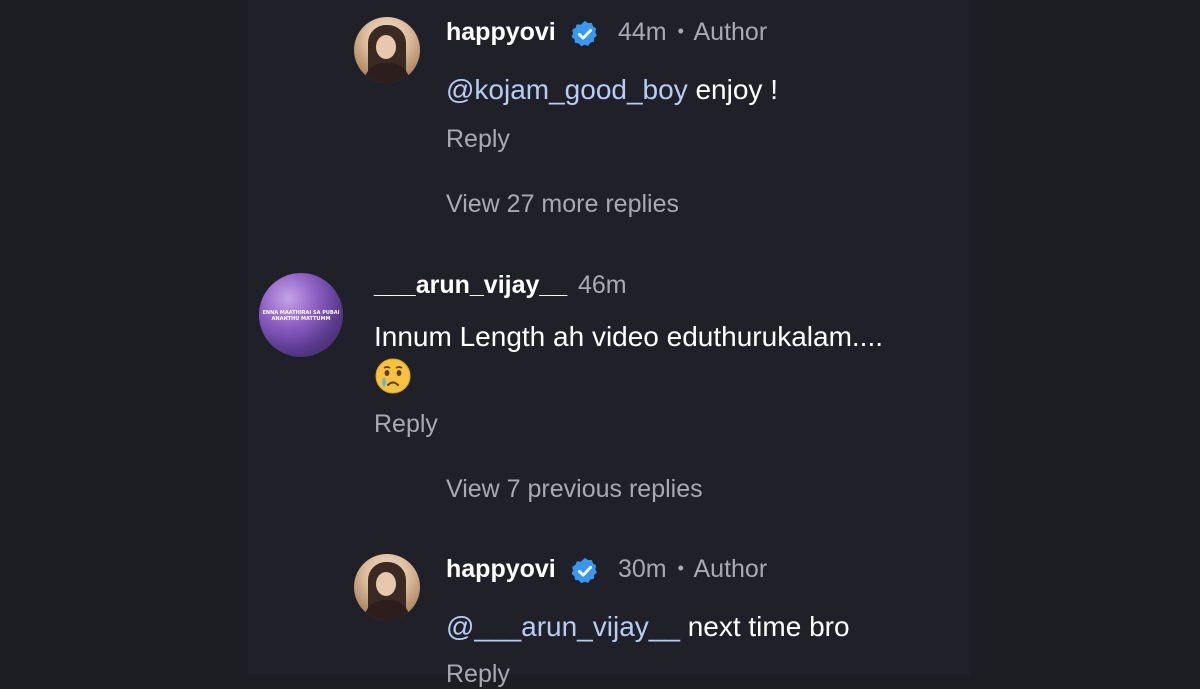 The width and height of the screenshot is (1200, 689). I want to click on comment-meta: 44m • Author, so click(692, 32).